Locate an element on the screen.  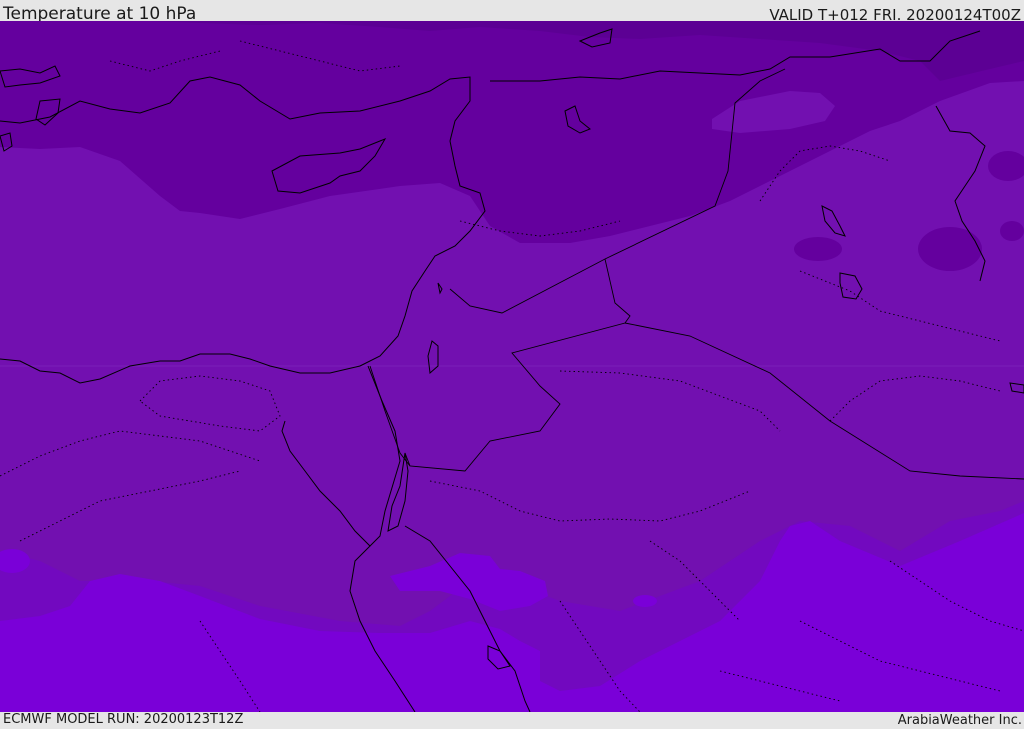
model-run-label: ECMWF MODEL RUN: 20200123T12Z is located at coordinates (123, 719).